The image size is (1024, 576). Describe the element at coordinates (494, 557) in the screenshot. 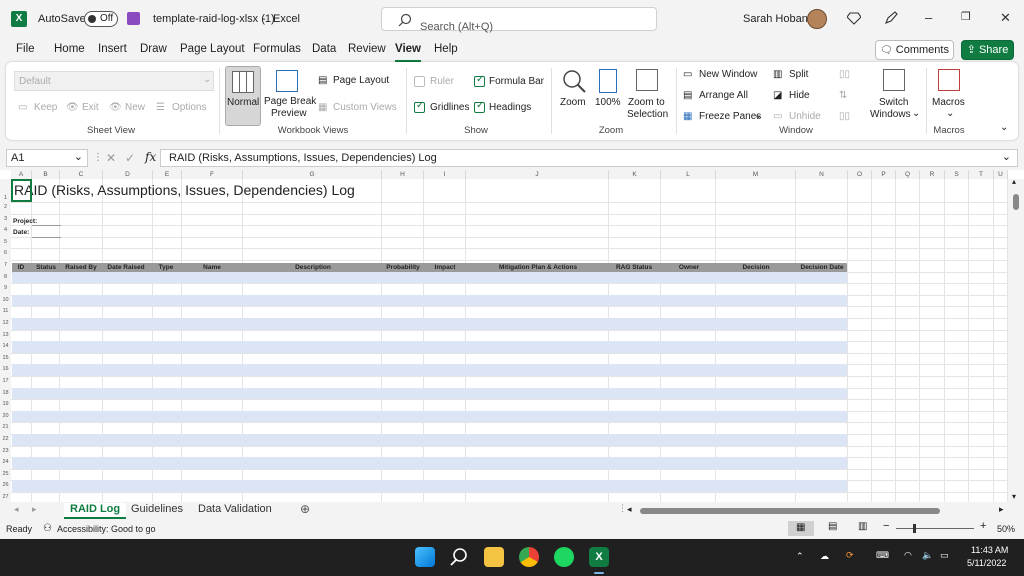

I see `file-explorer-icon` at that location.